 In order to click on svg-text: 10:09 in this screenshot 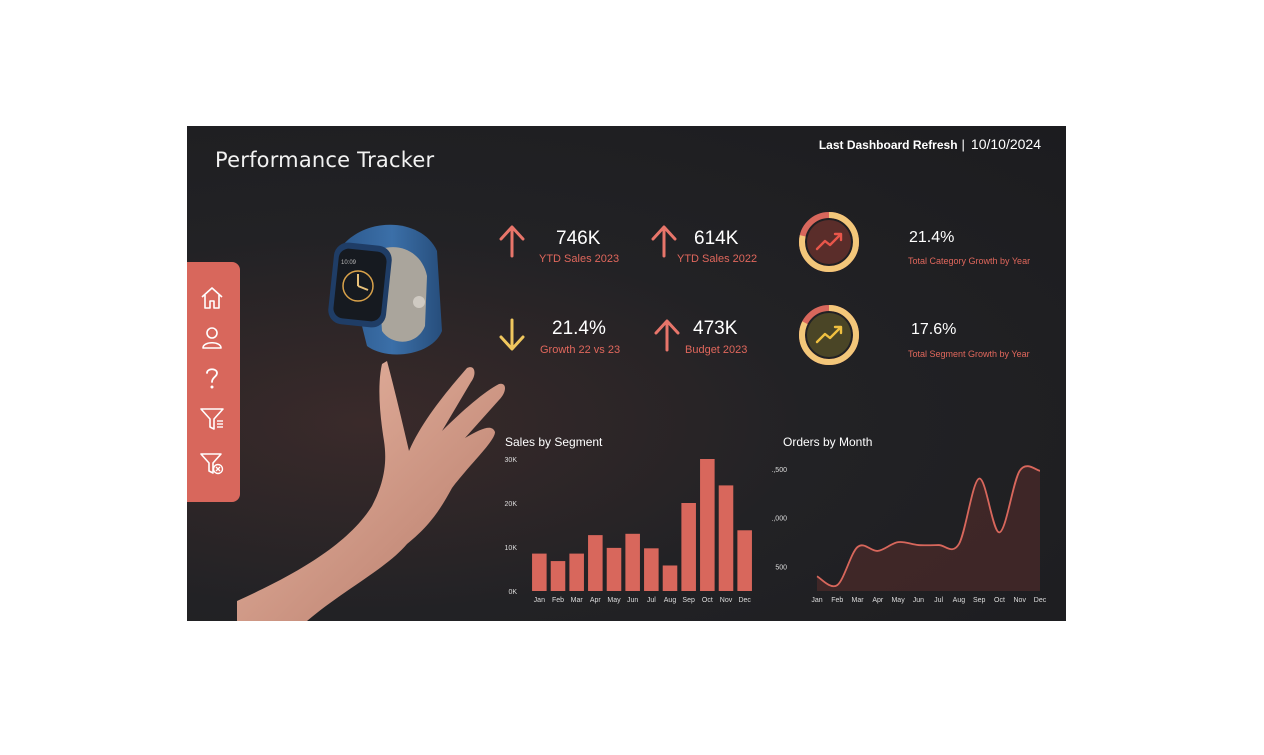, I will do `click(349, 263)`.